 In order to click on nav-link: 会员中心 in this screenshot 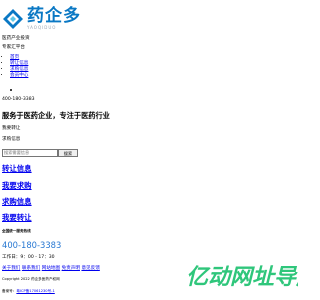, I will do `click(19, 75)`.